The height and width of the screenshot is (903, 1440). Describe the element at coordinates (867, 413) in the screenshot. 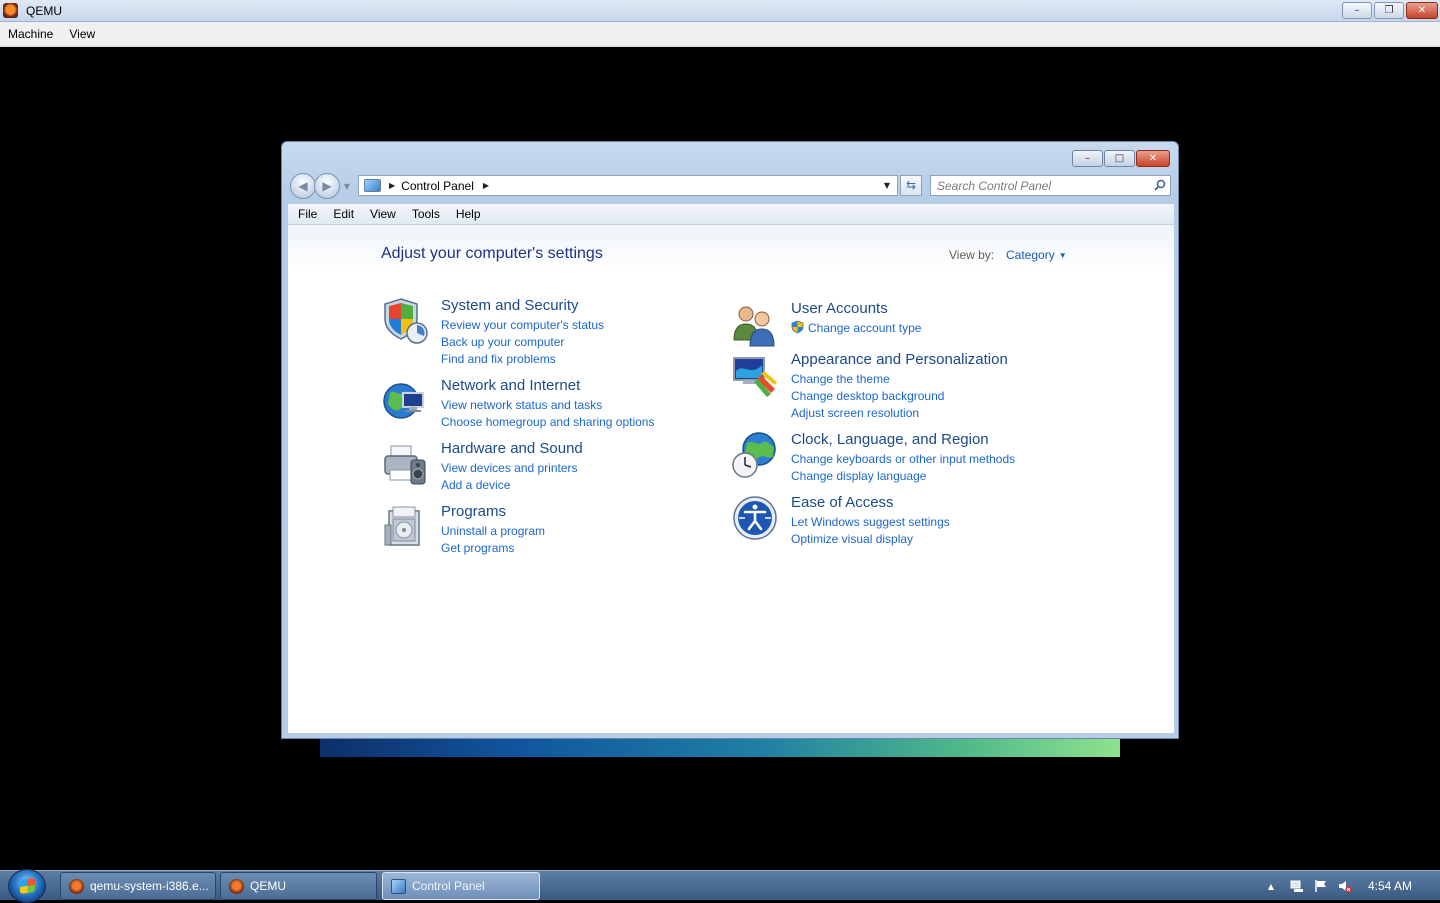

I see `link-screen-resolution: Adjust screen resolution` at that location.